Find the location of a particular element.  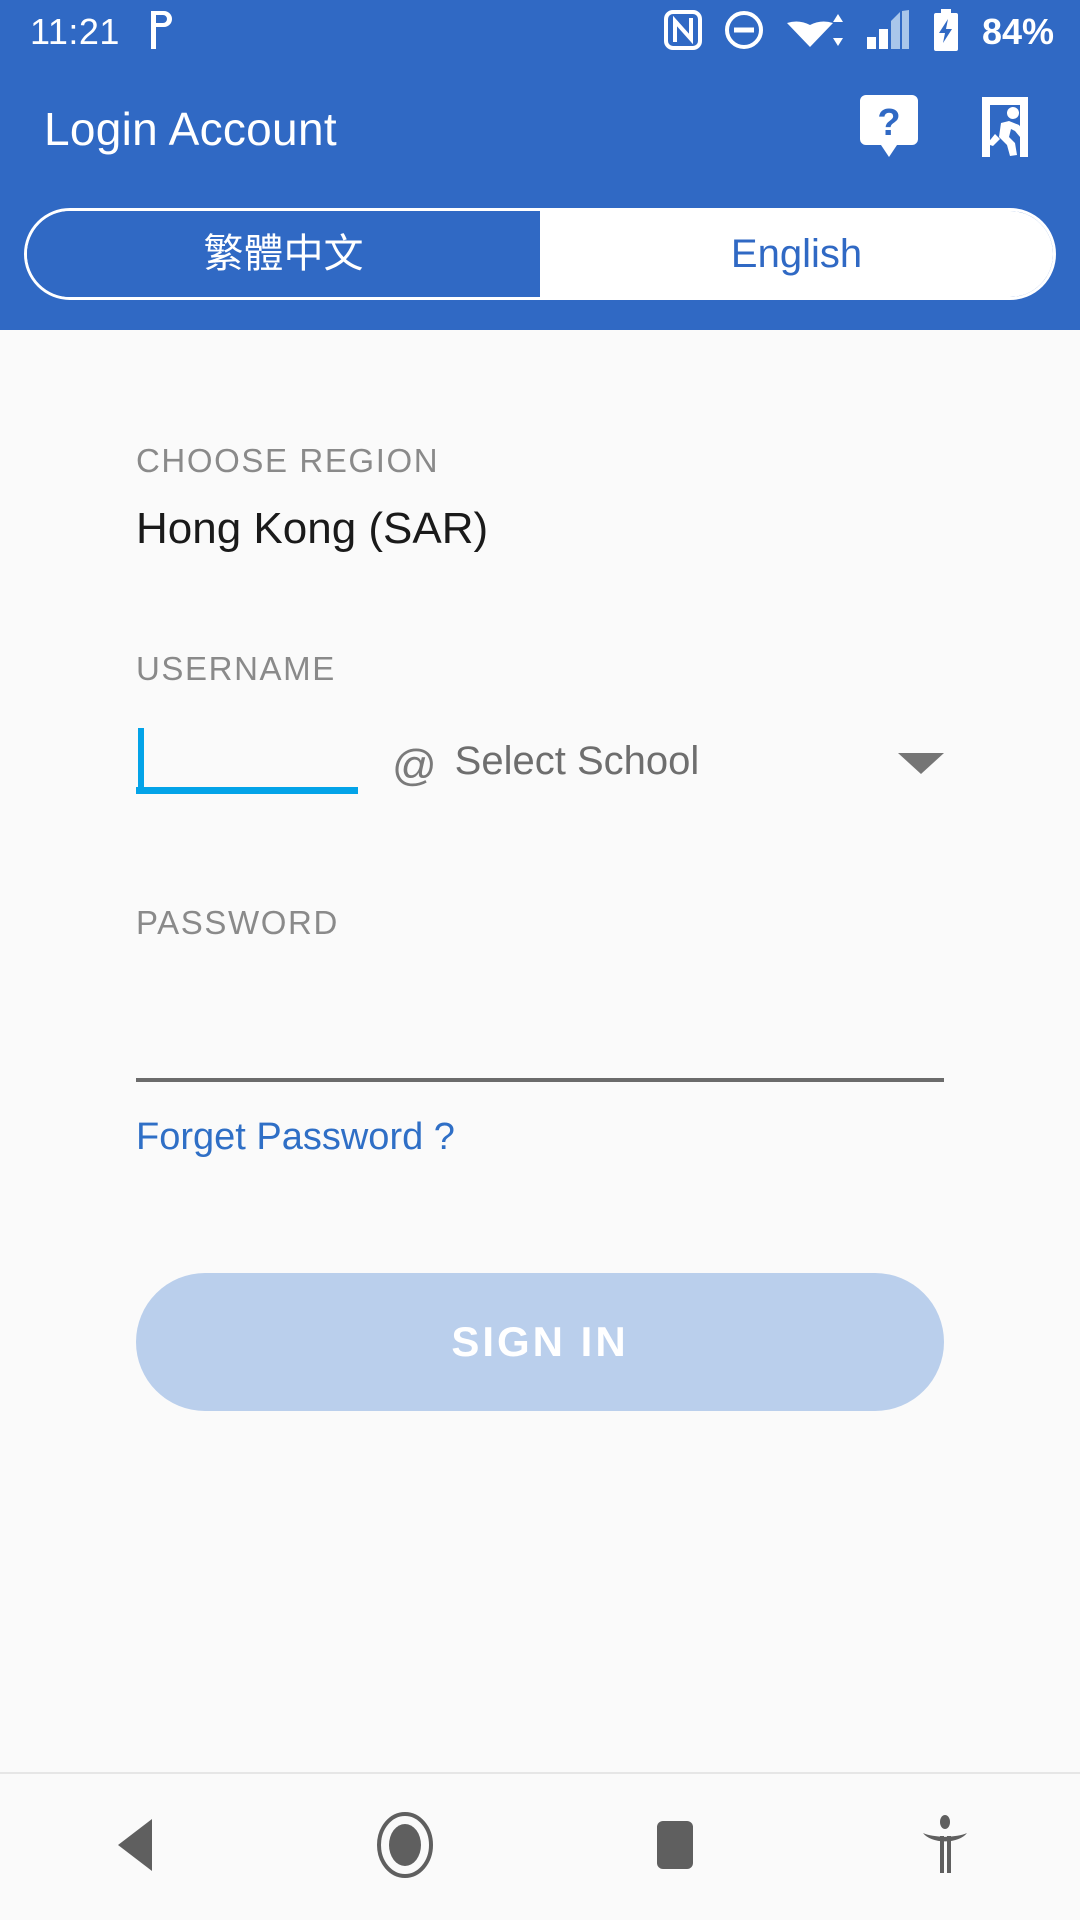

language-toggle-container: 繁體中文 English is located at coordinates (540, 262).